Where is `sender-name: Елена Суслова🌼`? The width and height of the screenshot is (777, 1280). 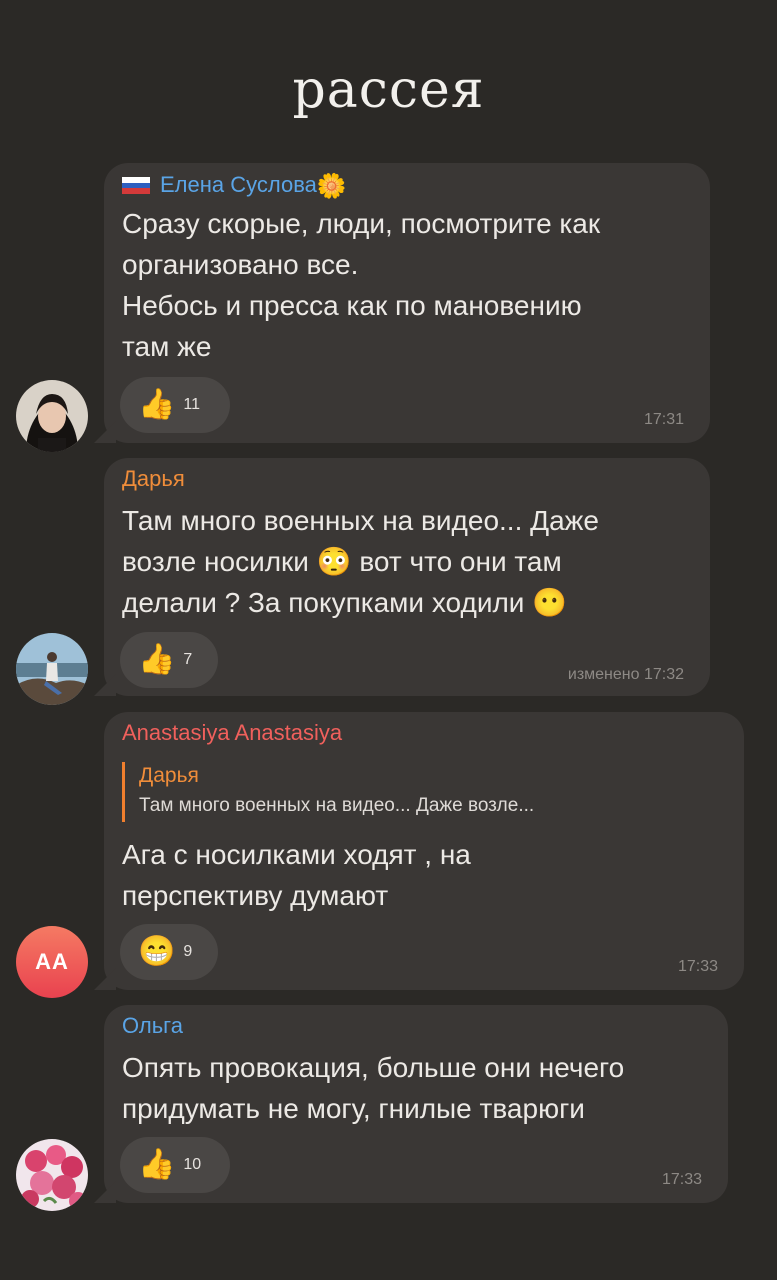
sender-name: Елена Суслова🌼 is located at coordinates (234, 186).